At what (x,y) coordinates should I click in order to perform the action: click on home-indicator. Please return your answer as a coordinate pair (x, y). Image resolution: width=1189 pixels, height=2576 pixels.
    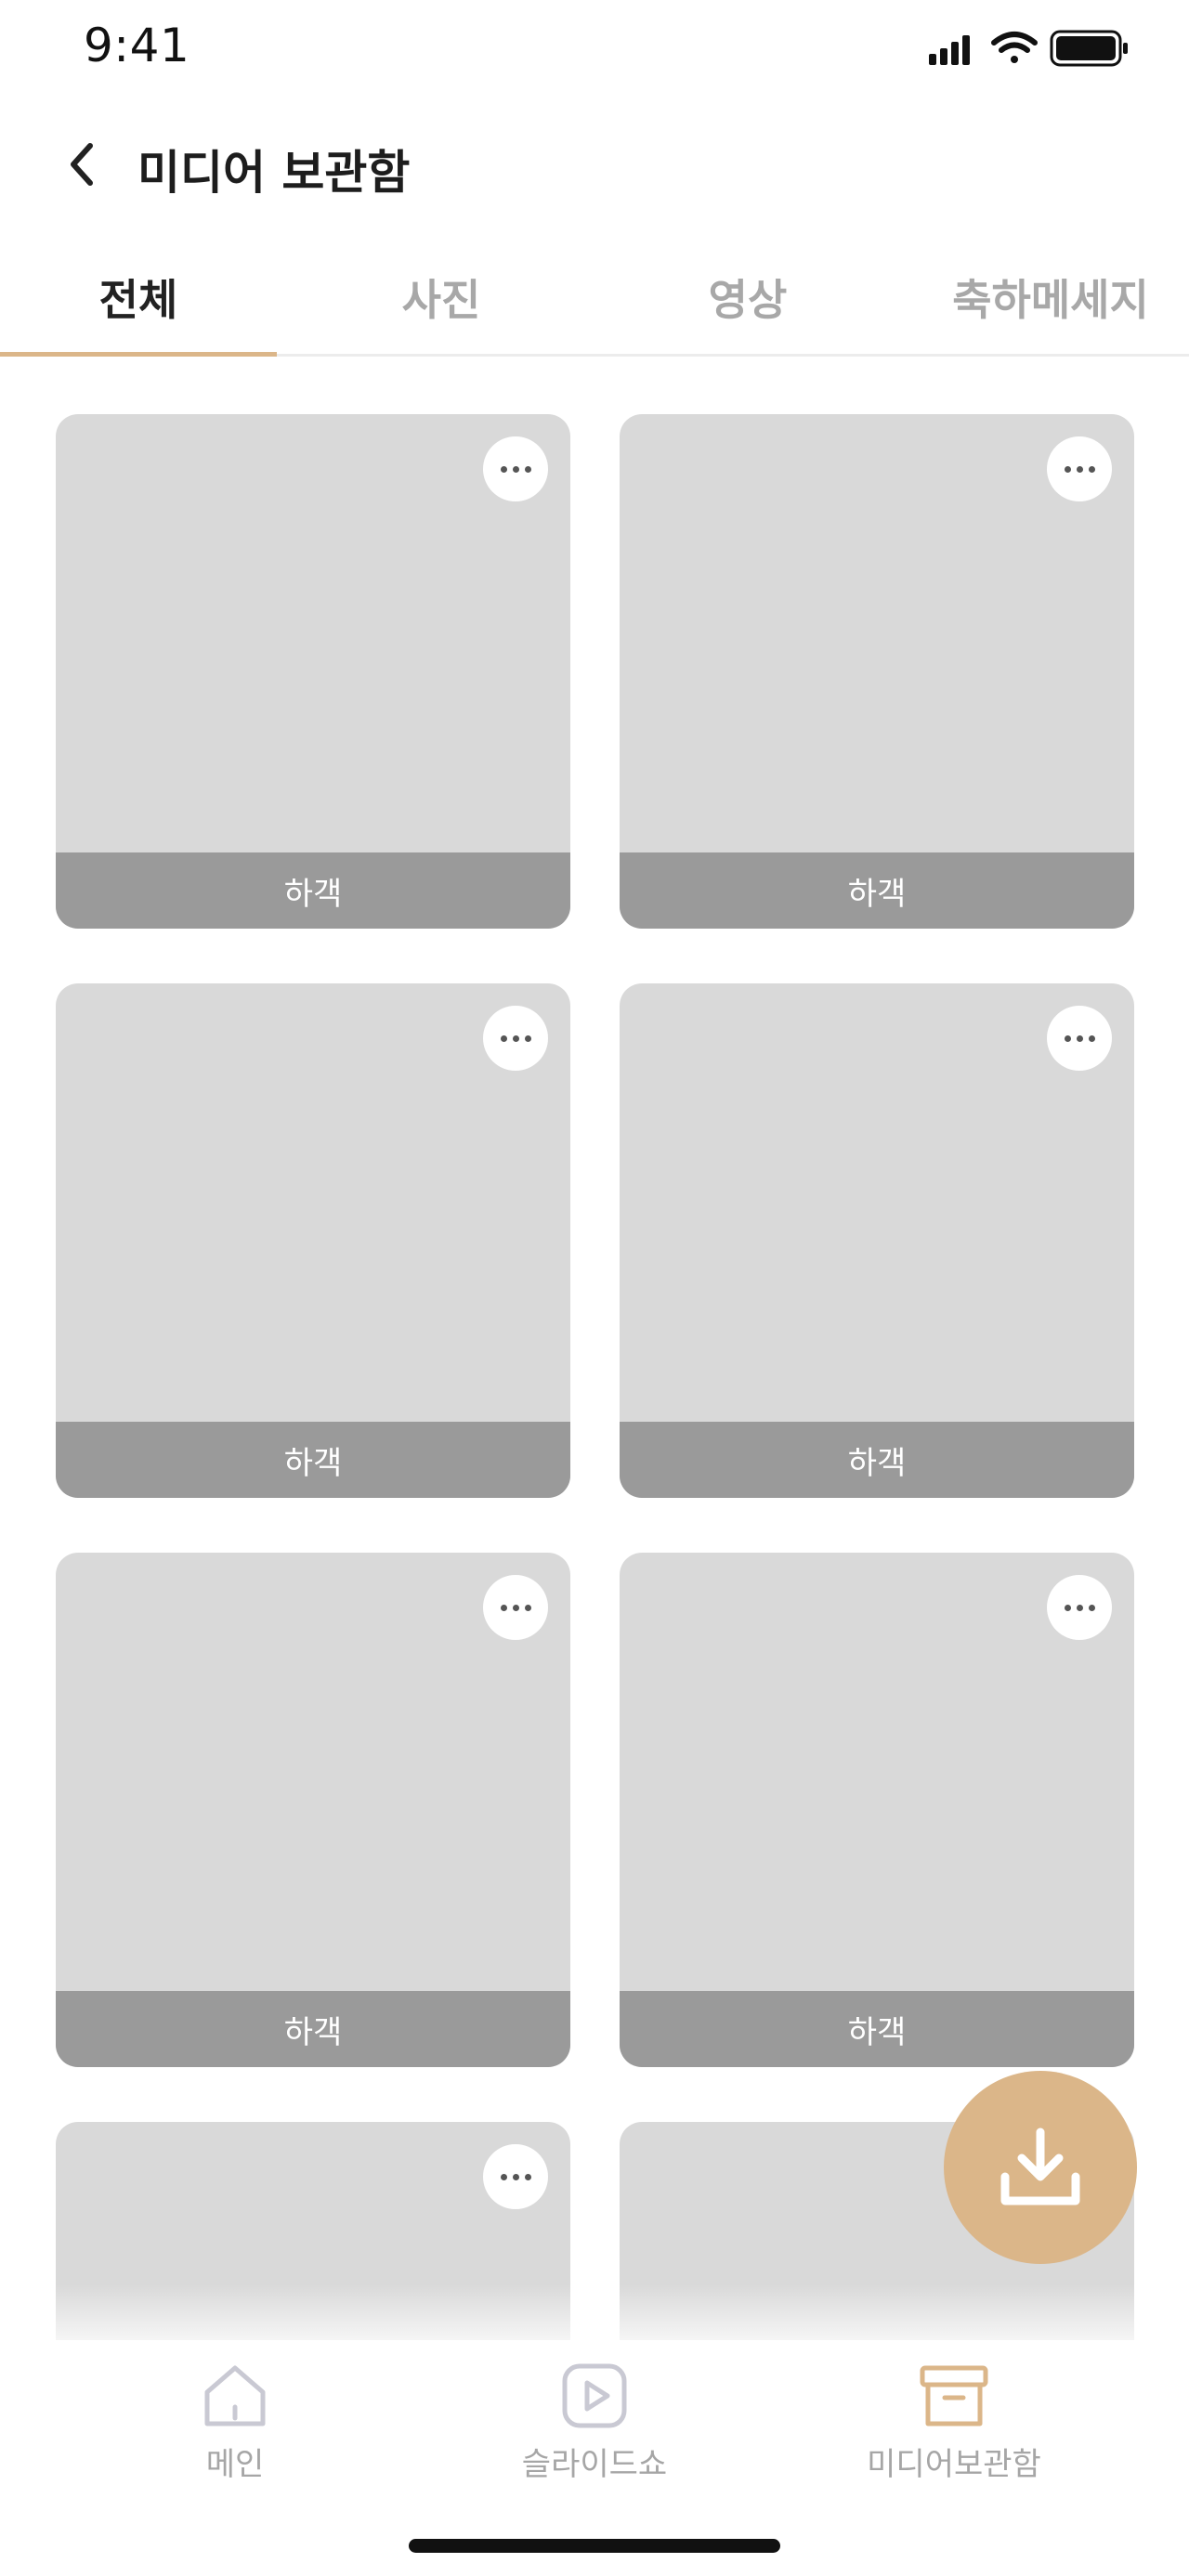
    Looking at the image, I should click on (594, 2546).